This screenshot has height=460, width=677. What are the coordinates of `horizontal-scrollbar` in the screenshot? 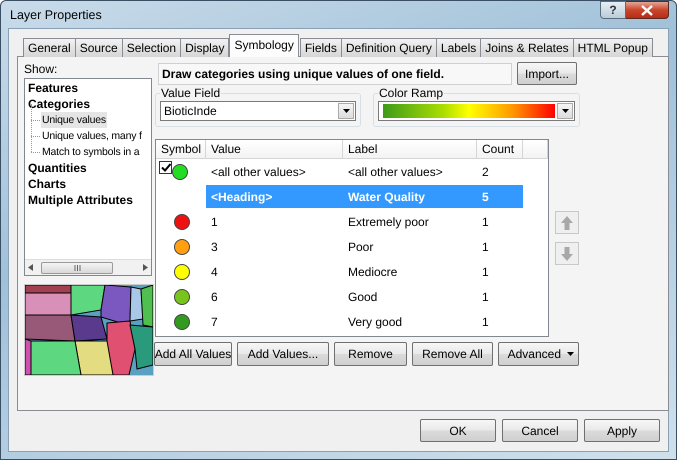 It's located at (88, 267).